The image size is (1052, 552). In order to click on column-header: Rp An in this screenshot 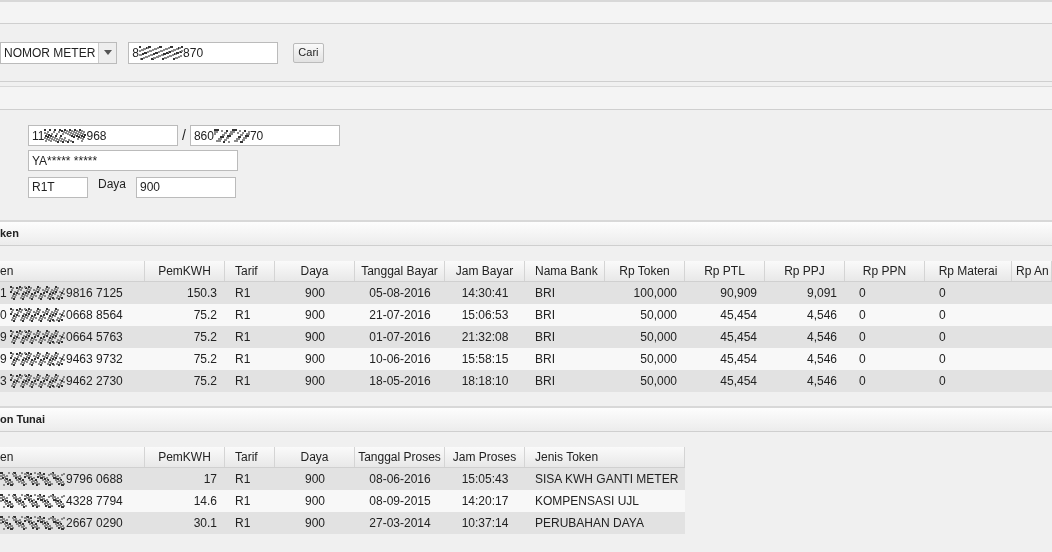, I will do `click(1032, 271)`.